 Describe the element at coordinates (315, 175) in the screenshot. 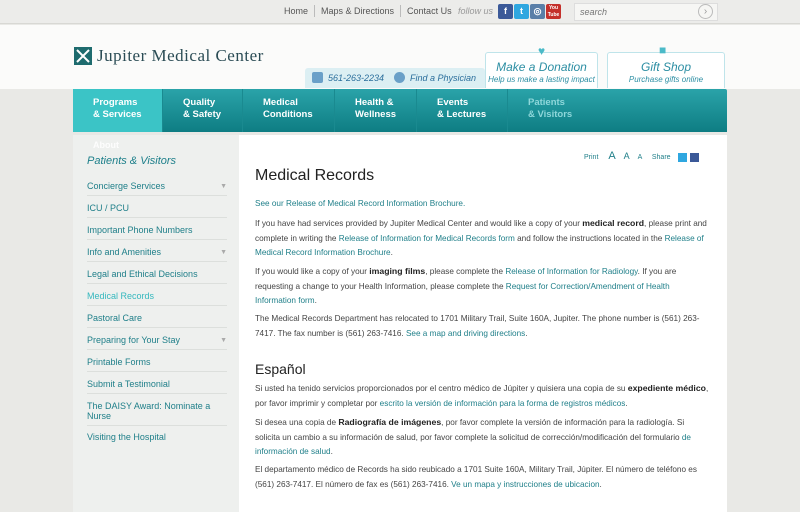

I see `page-title: Medical Records` at that location.